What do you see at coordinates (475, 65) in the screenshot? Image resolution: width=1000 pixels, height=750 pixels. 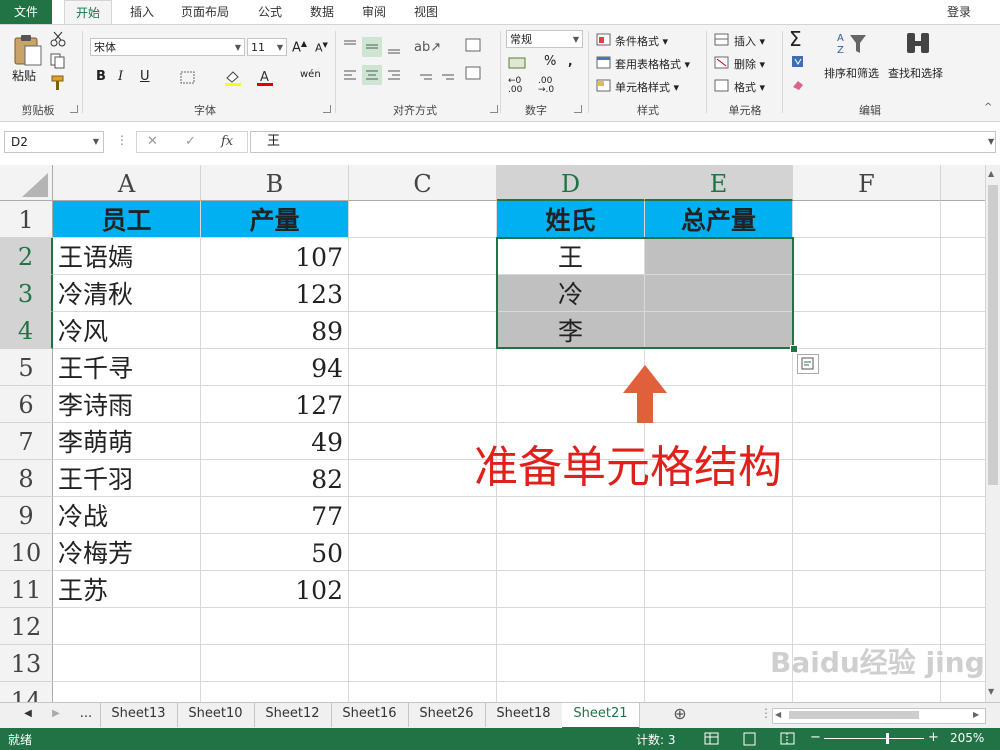 I see `wrap-merge-icons` at bounding box center [475, 65].